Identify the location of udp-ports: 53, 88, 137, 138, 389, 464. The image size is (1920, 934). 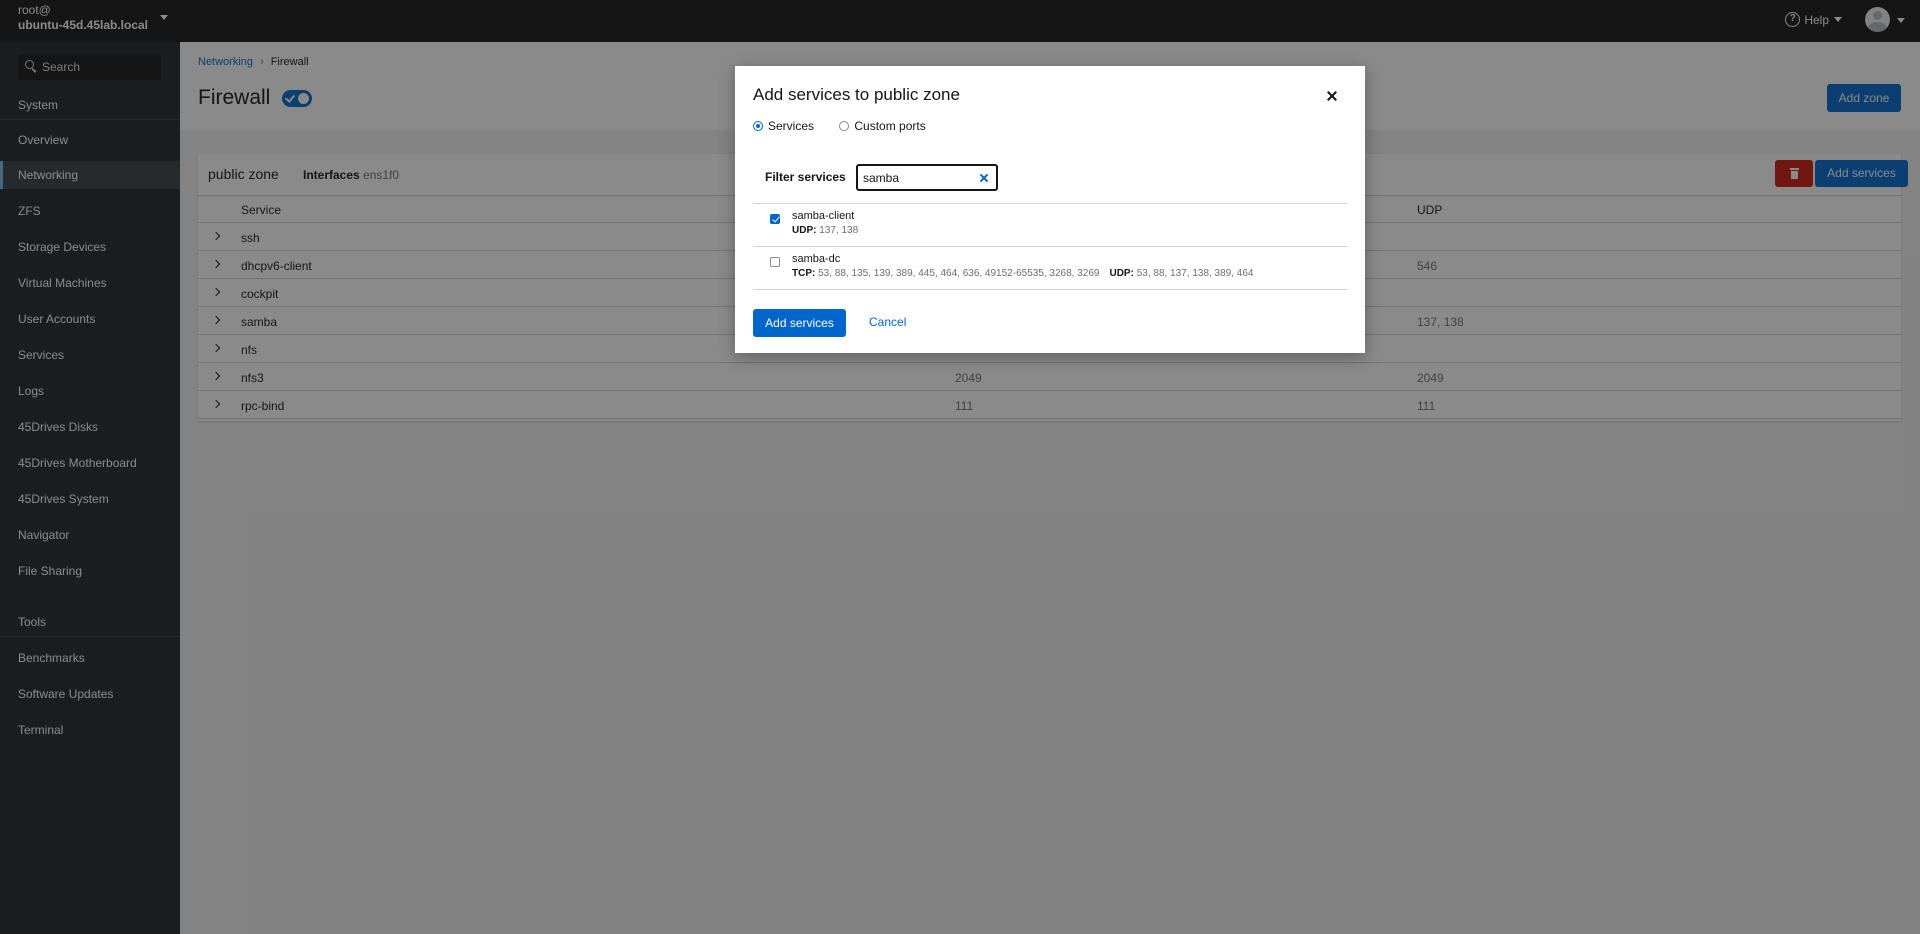
(1195, 273).